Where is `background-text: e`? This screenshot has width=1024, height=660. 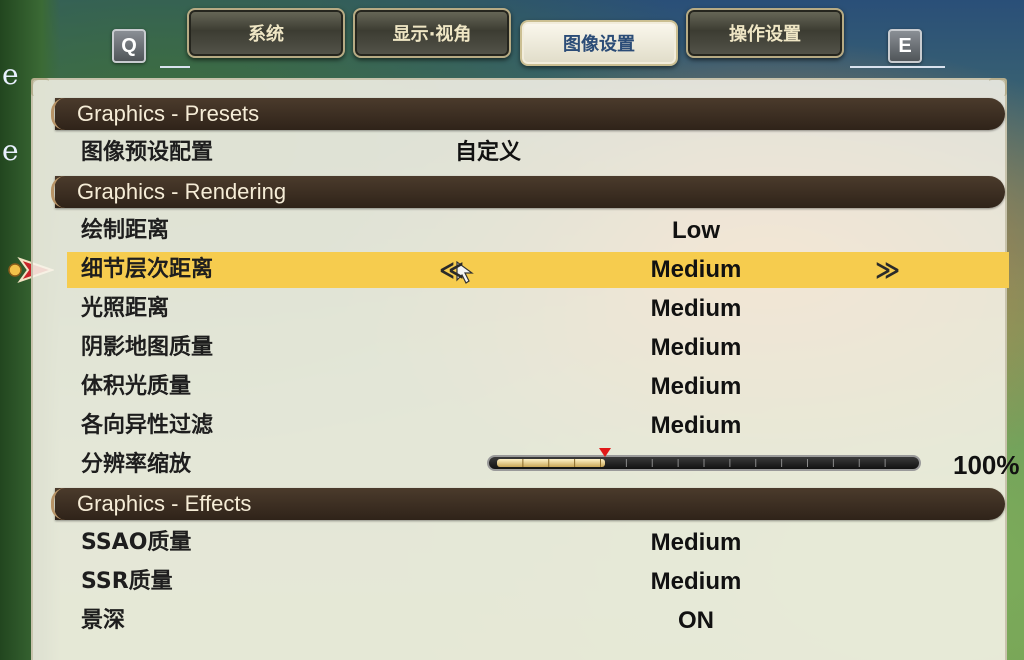
background-text: e is located at coordinates (10, 150).